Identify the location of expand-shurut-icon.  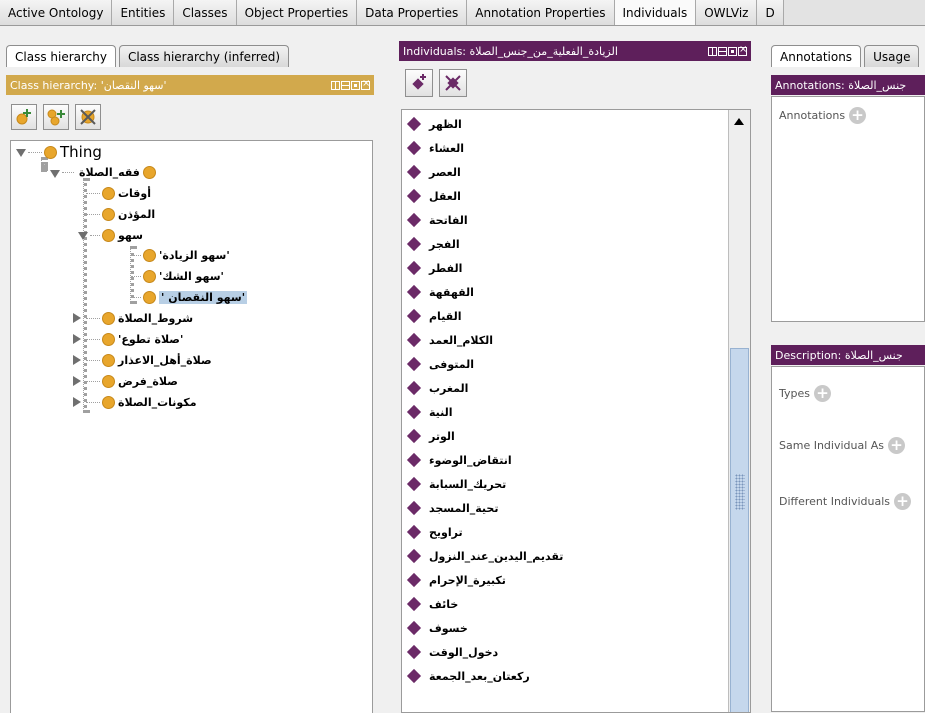
(77, 318).